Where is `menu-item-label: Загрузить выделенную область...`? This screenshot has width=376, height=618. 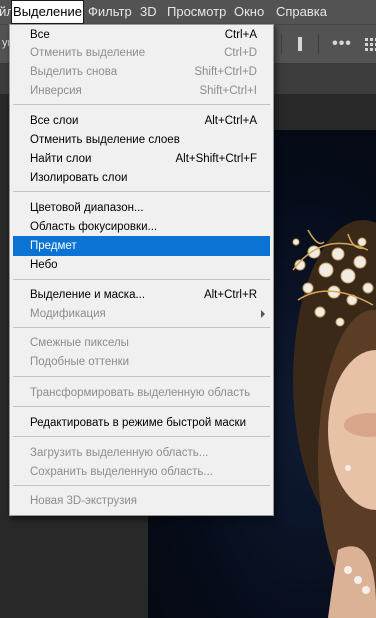 menu-item-label: Загрузить выделенную область... is located at coordinates (119, 453).